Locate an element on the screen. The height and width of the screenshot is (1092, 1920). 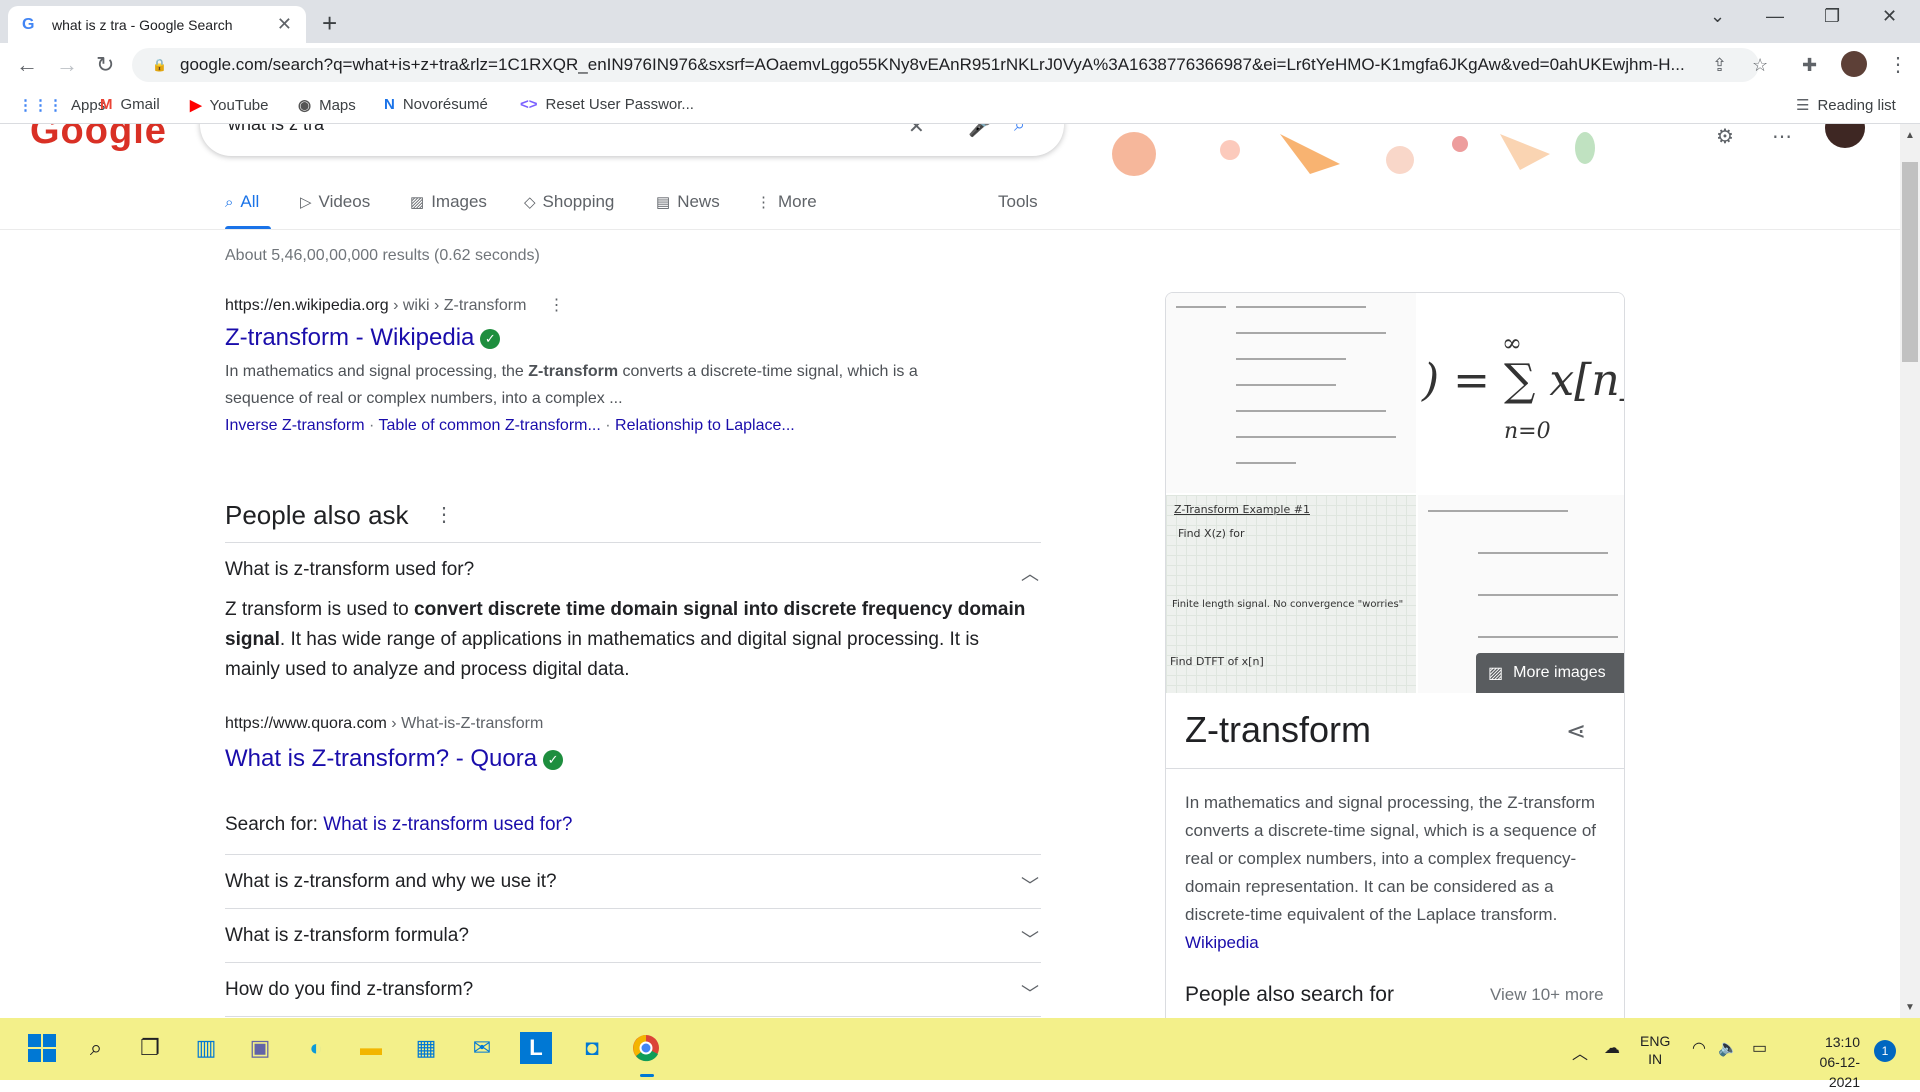
paa-question: How do you find z-transform? ﹀ is located at coordinates (633, 989).